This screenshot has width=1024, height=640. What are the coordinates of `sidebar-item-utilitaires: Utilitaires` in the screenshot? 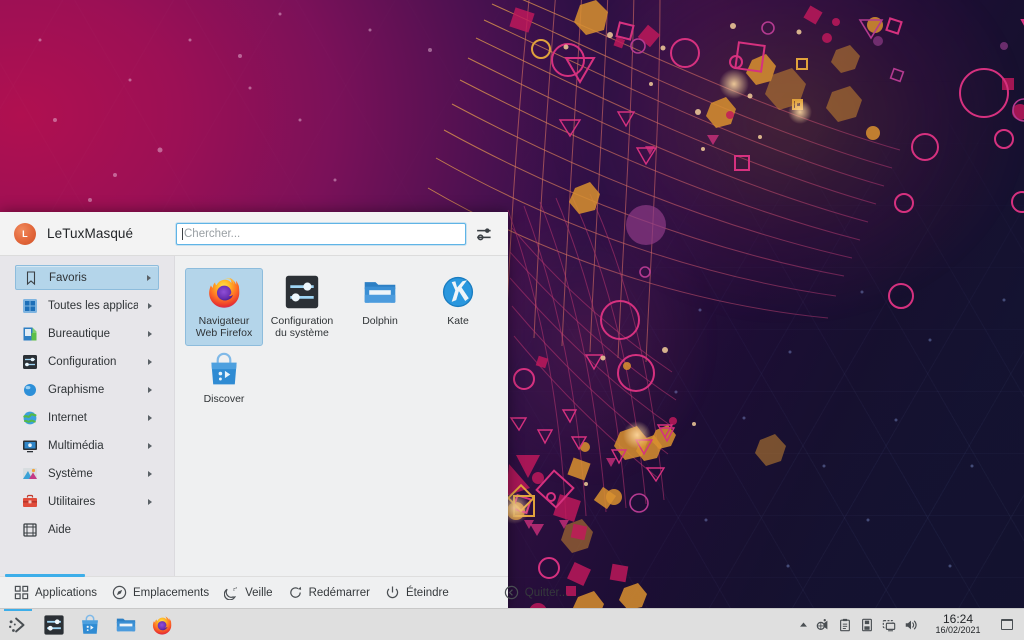 It's located at (87, 501).